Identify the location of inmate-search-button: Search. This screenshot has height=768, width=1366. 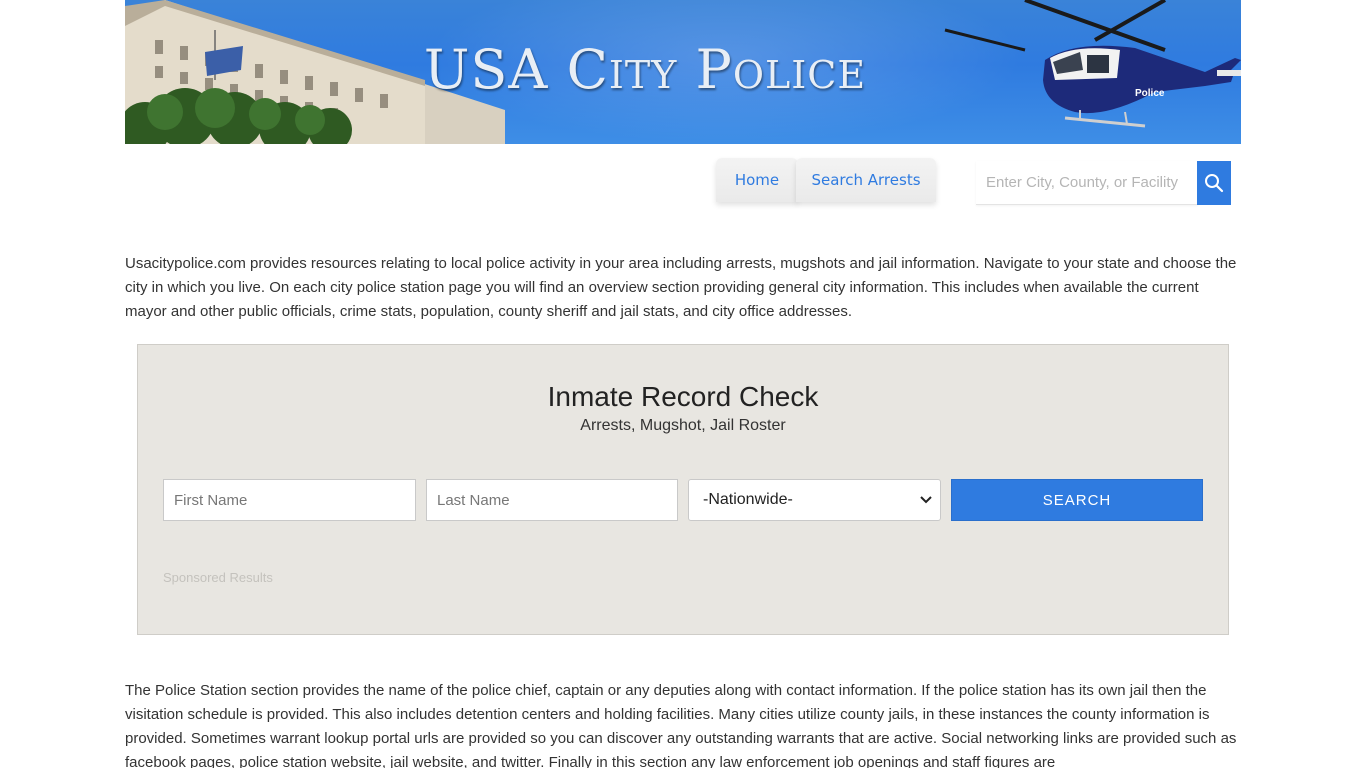
(1077, 500).